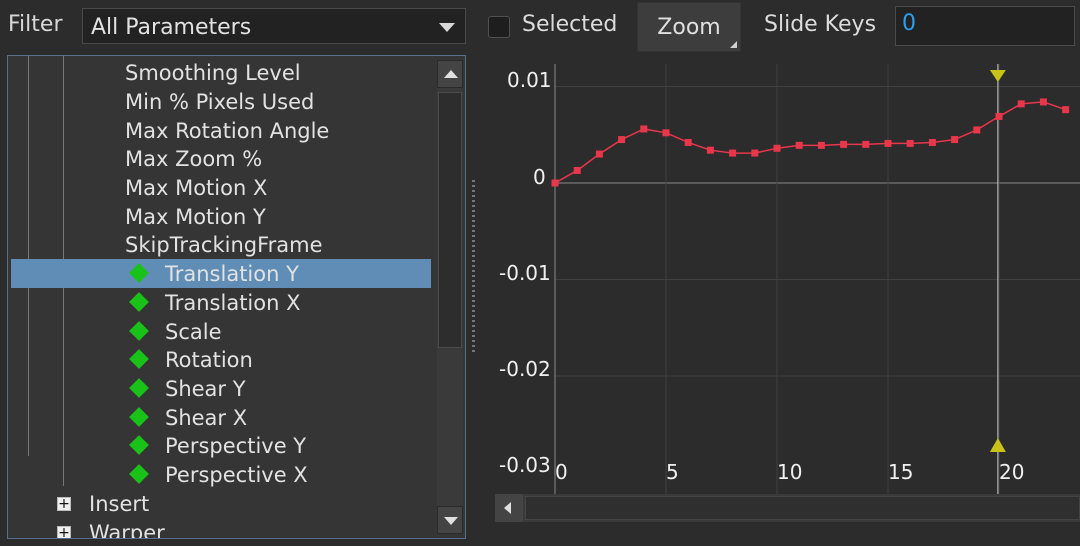 The height and width of the screenshot is (546, 1080). What do you see at coordinates (206, 418) in the screenshot?
I see `tree-item-keyed: Shear X` at bounding box center [206, 418].